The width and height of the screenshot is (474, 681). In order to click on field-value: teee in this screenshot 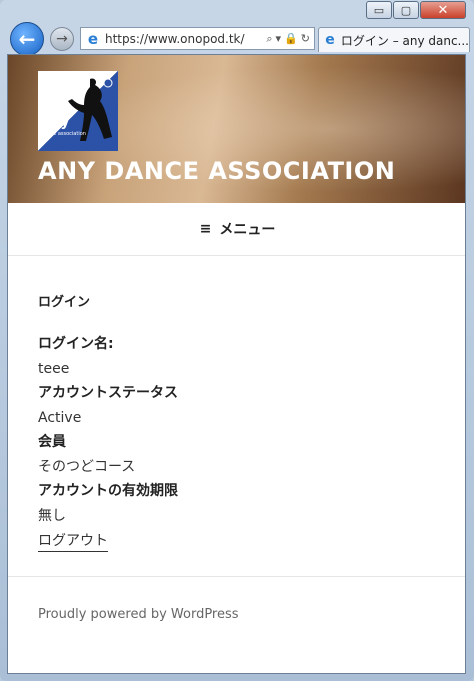, I will do `click(54, 369)`.